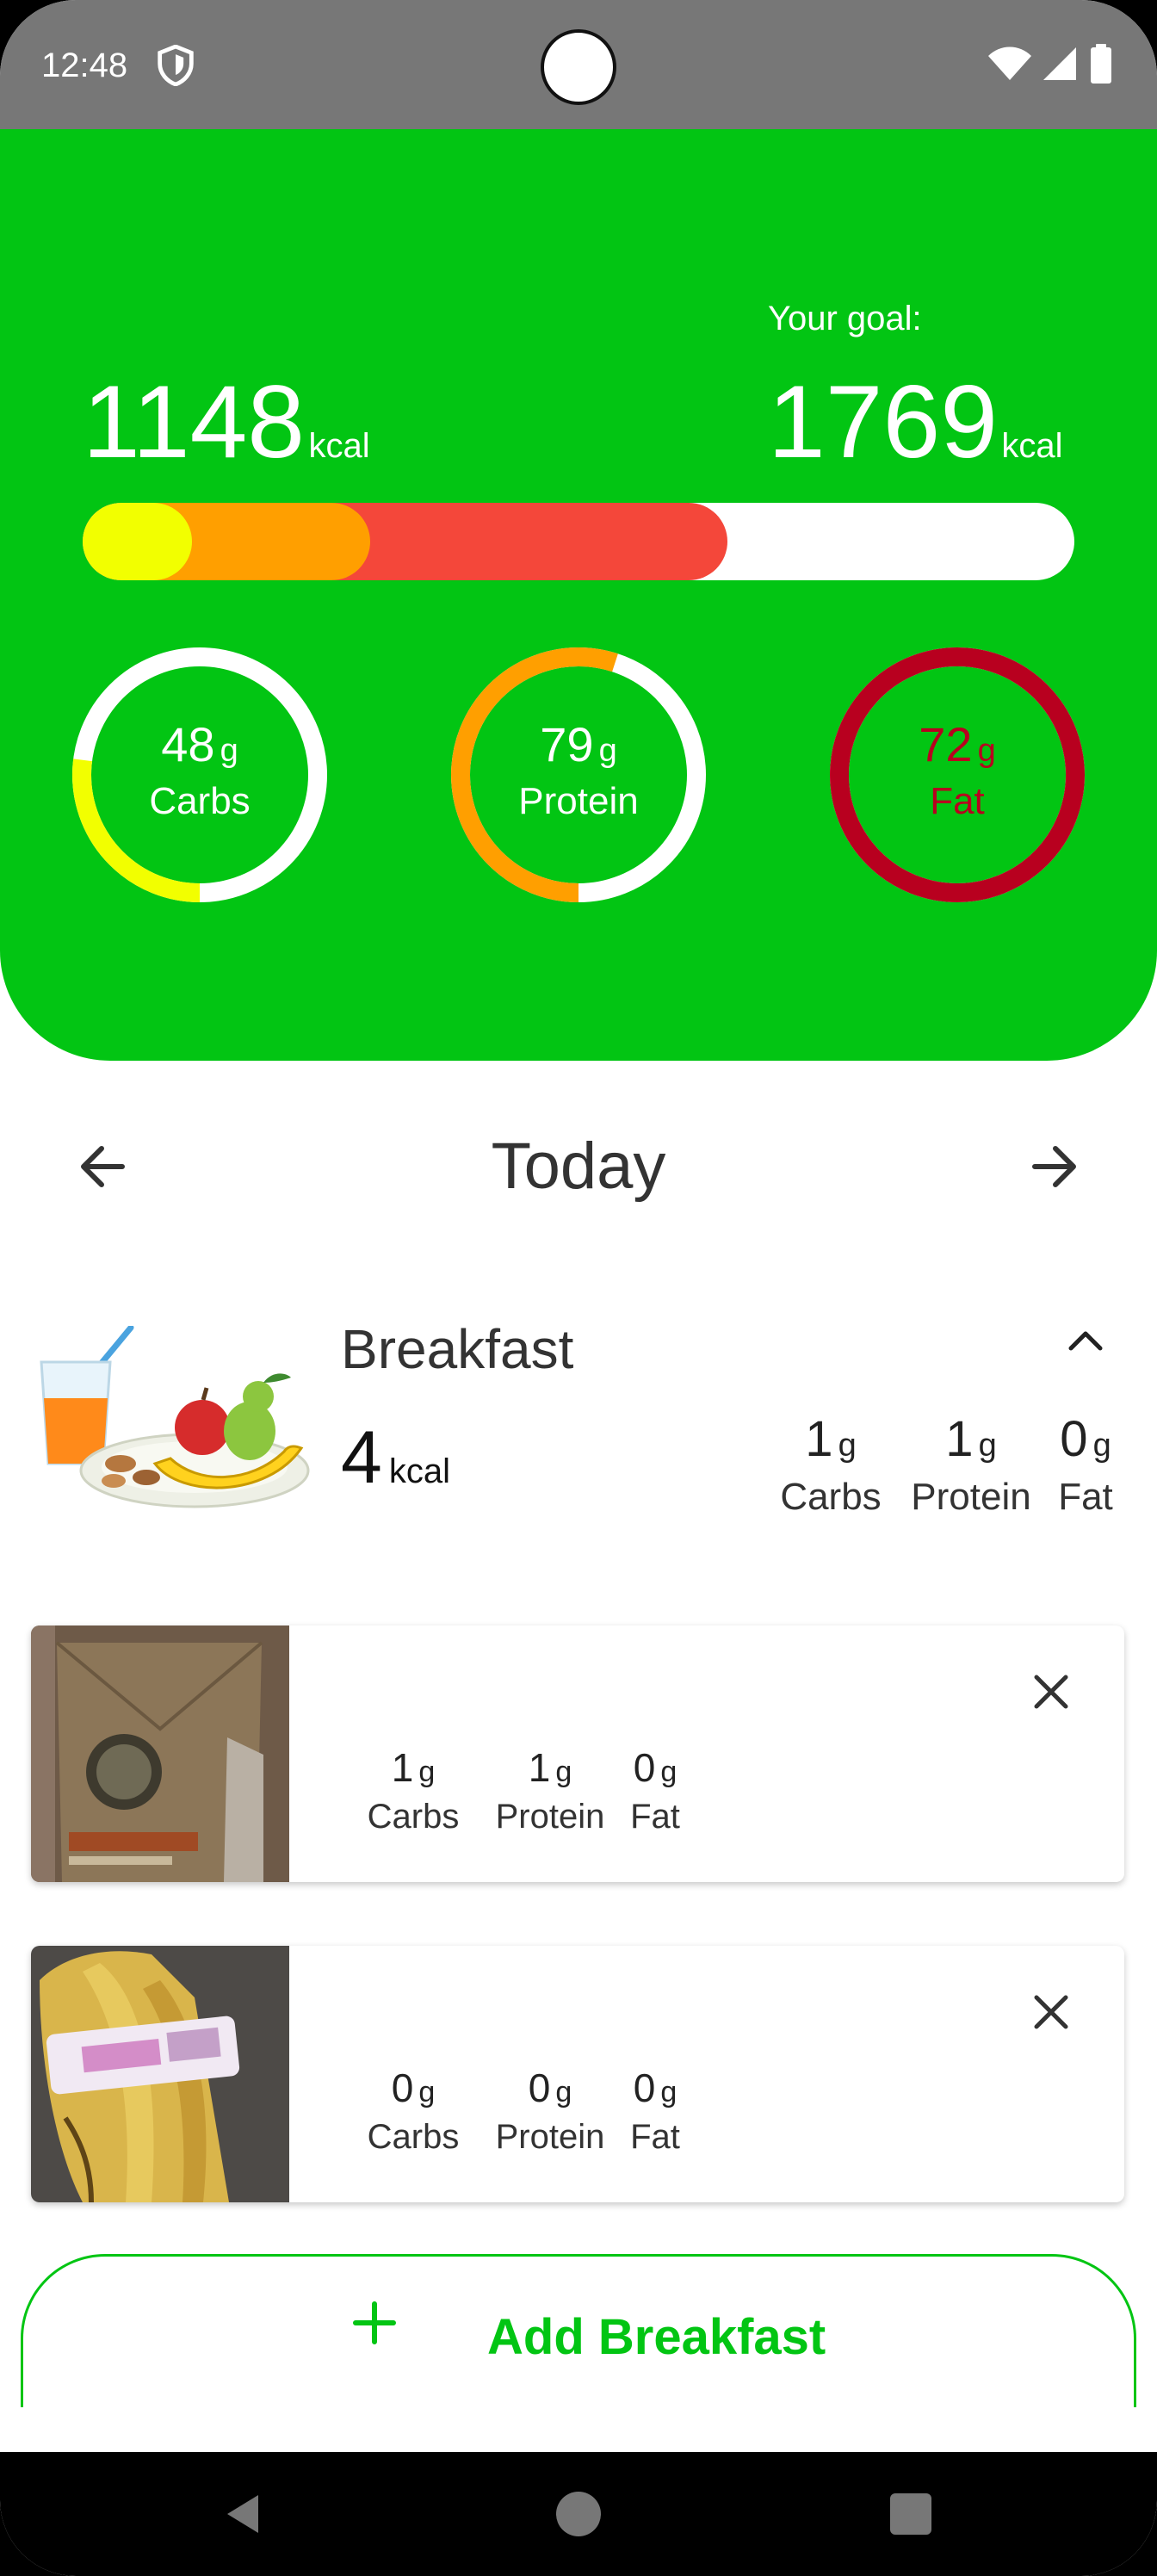  I want to click on item-carbs: 0g Carbs, so click(414, 2110).